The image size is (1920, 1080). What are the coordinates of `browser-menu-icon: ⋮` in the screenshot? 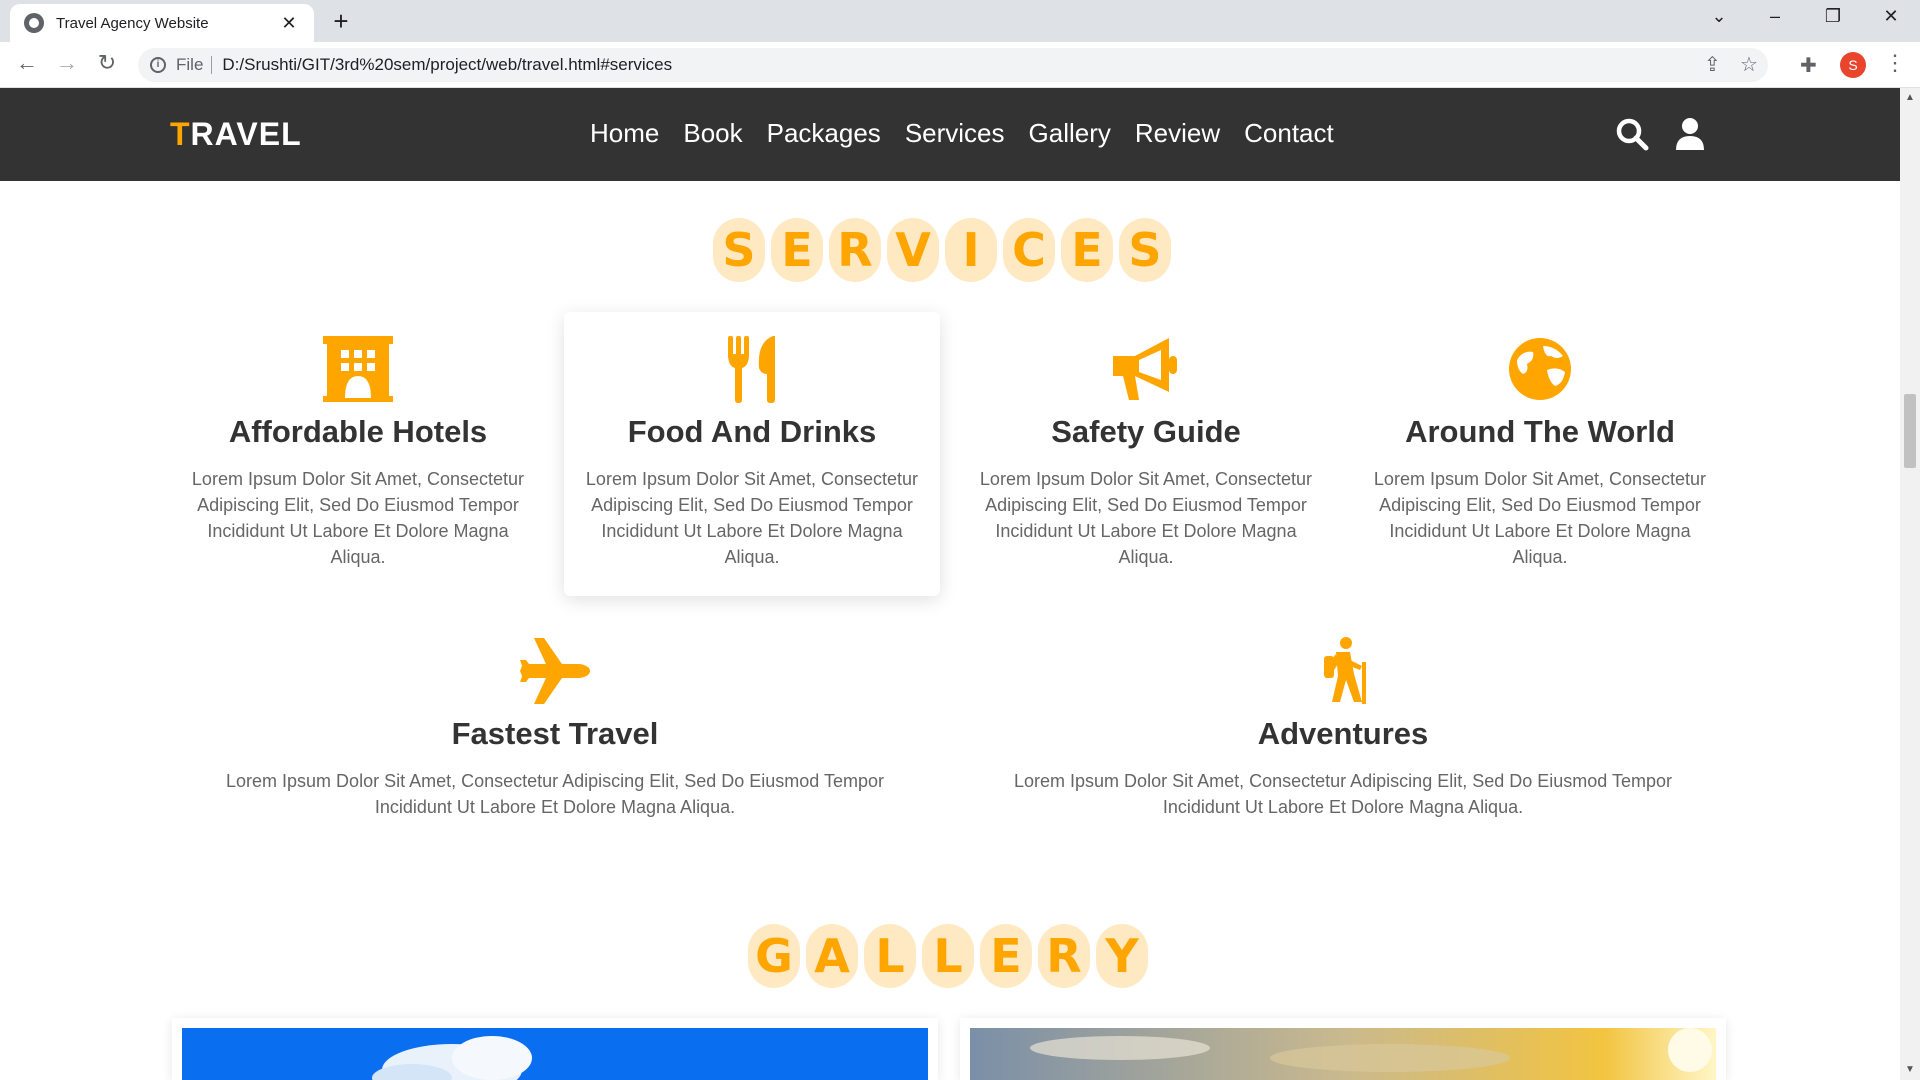 It's located at (1895, 63).